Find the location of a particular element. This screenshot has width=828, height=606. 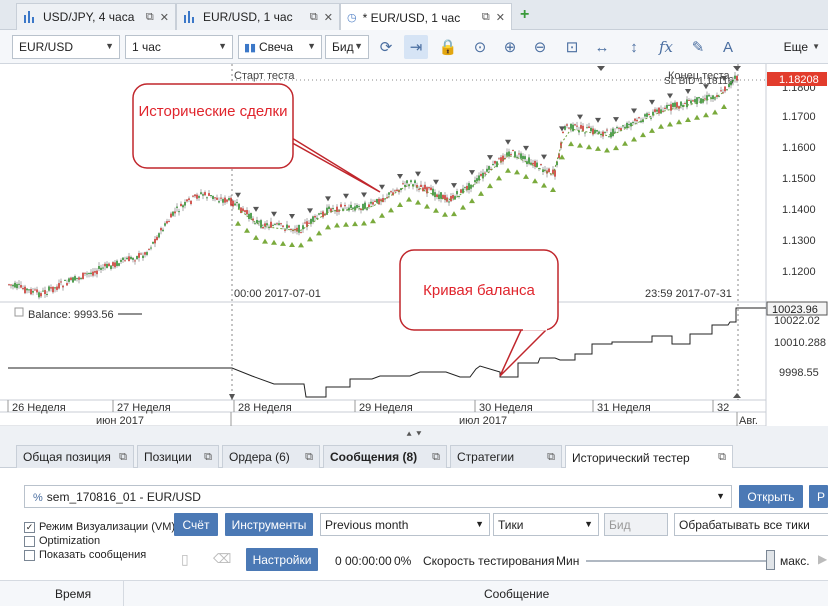

zoom-area-icon: ⊡ is located at coordinates (572, 47).